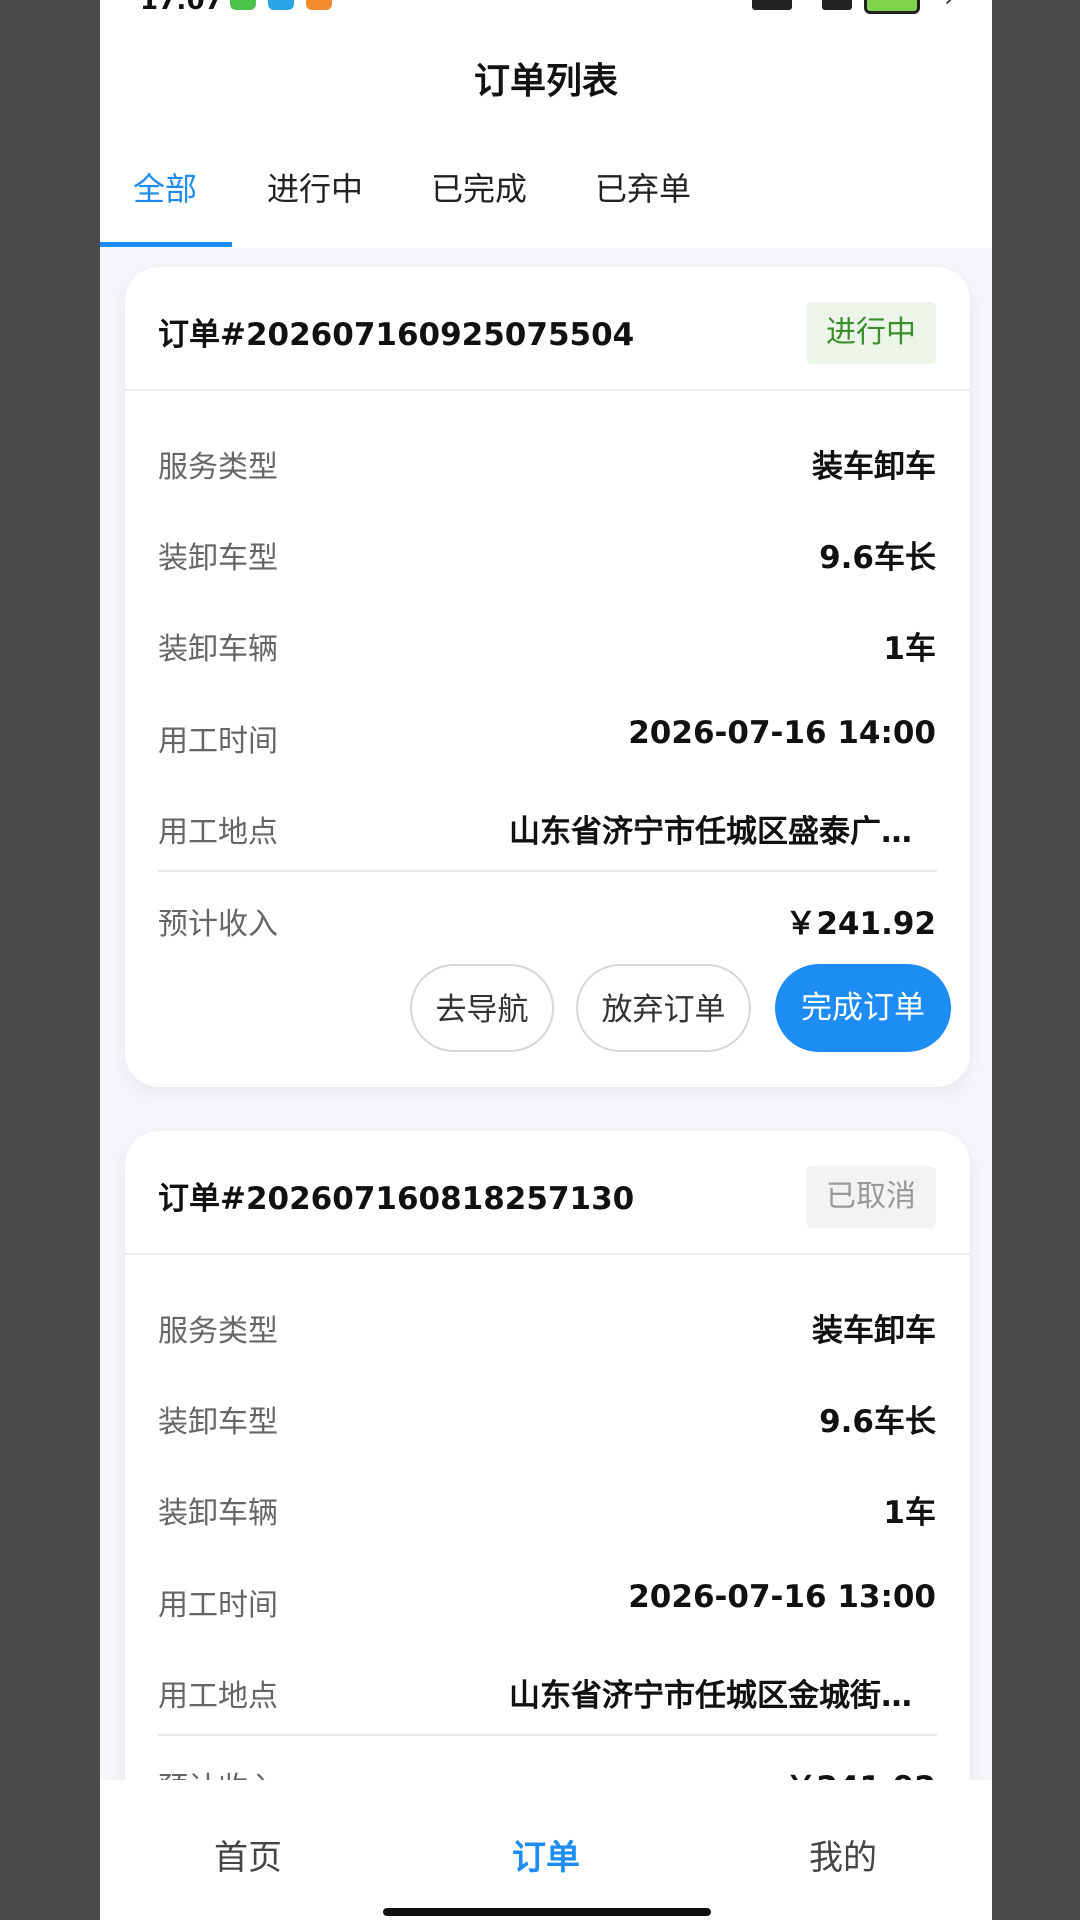 This screenshot has width=1080, height=1920. What do you see at coordinates (863, 1008) in the screenshot?
I see `complete-order-button: 完成订单` at bounding box center [863, 1008].